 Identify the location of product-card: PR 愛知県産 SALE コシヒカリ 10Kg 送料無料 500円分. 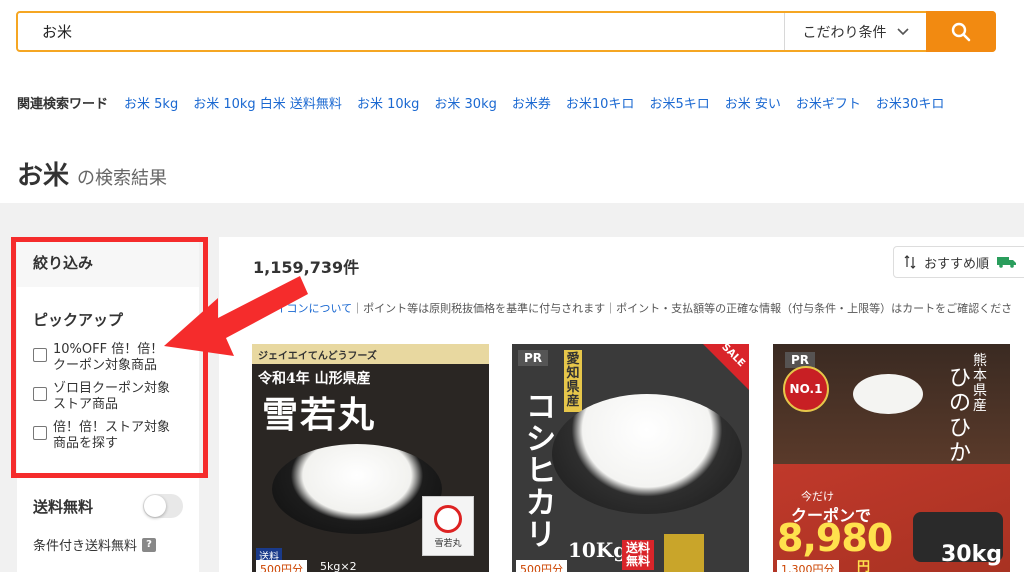
(630, 458).